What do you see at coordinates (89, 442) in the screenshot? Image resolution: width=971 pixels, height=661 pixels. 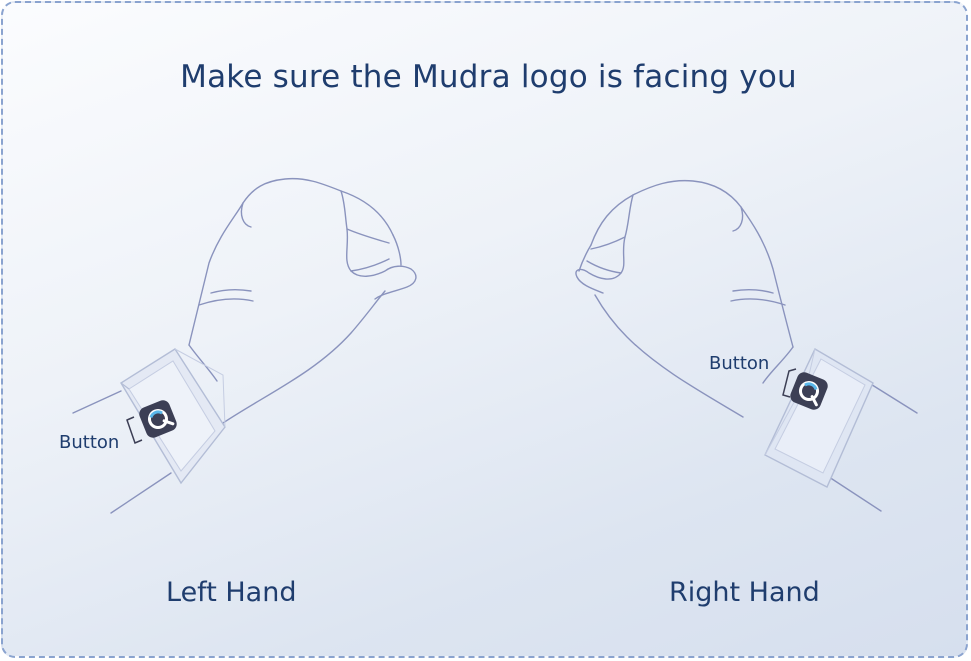 I see `left-button-label: Button` at bounding box center [89, 442].